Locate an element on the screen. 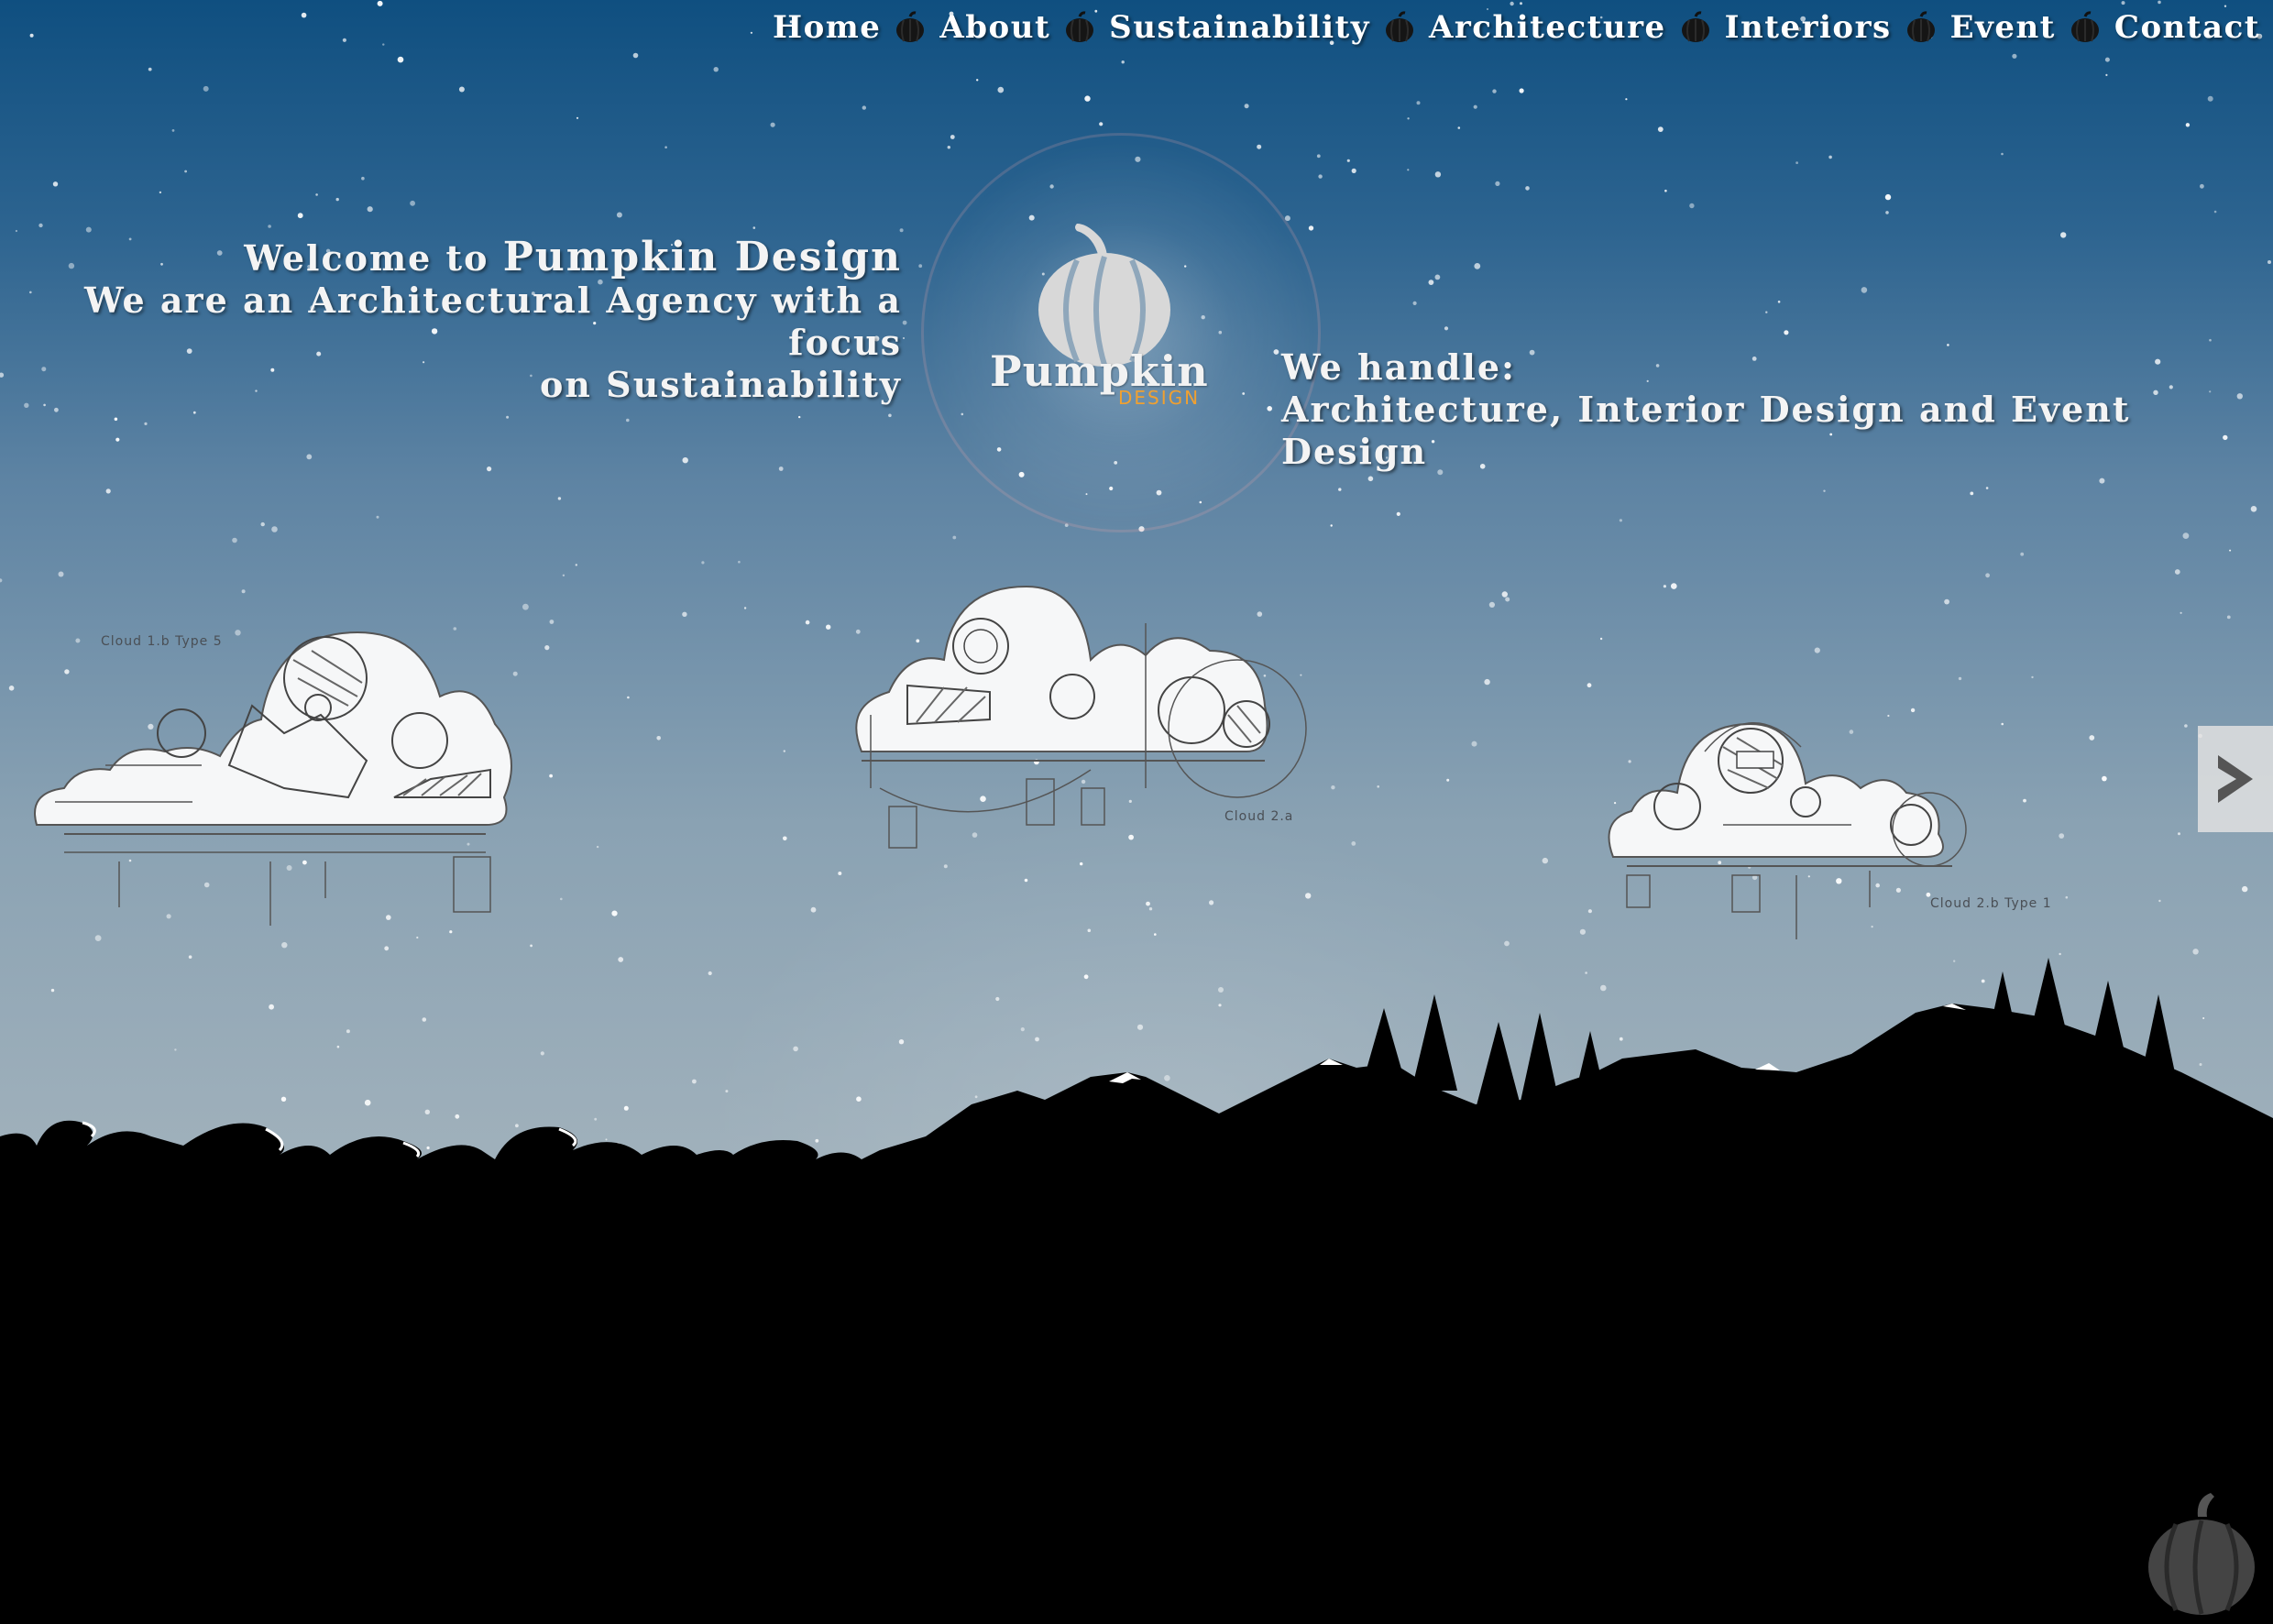 The width and height of the screenshot is (2273, 1624). nav-contact: Contact is located at coordinates (2187, 27).